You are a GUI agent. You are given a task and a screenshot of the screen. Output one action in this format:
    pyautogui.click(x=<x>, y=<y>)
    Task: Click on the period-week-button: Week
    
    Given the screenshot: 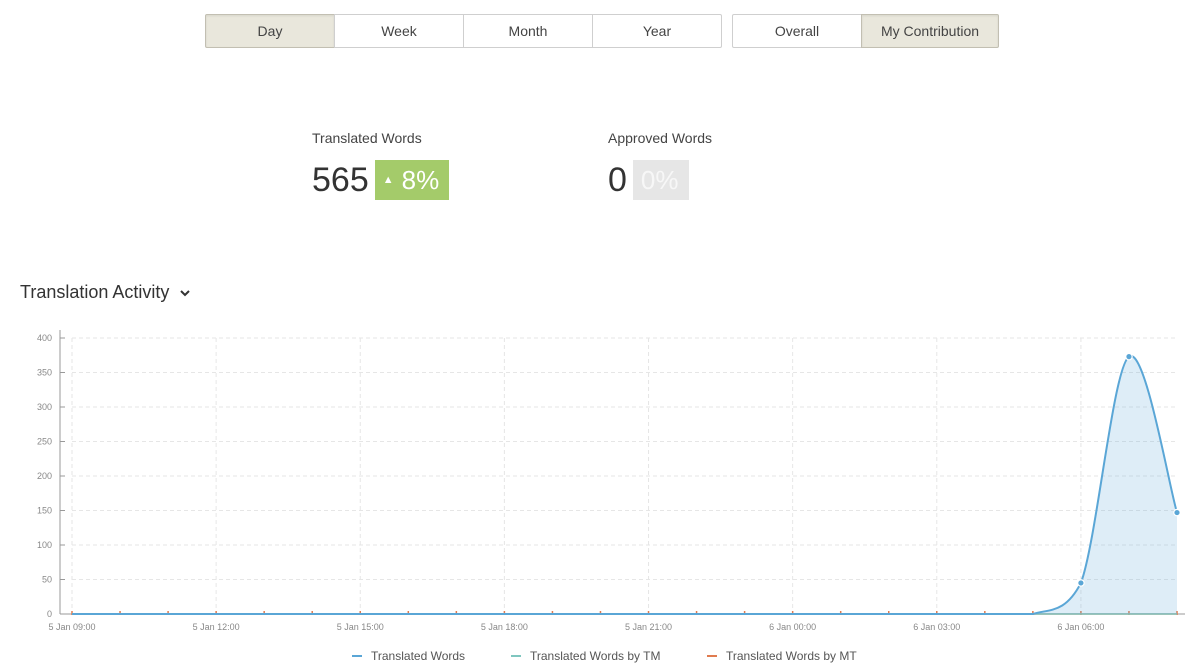 What is the action you would take?
    pyautogui.click(x=399, y=31)
    